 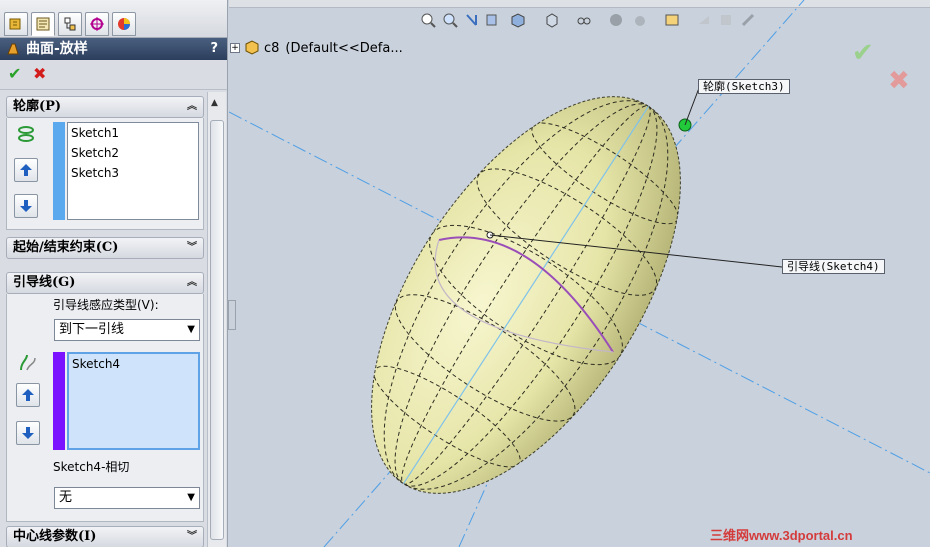 I want to click on tab-configuration-manager, so click(x=70, y=24).